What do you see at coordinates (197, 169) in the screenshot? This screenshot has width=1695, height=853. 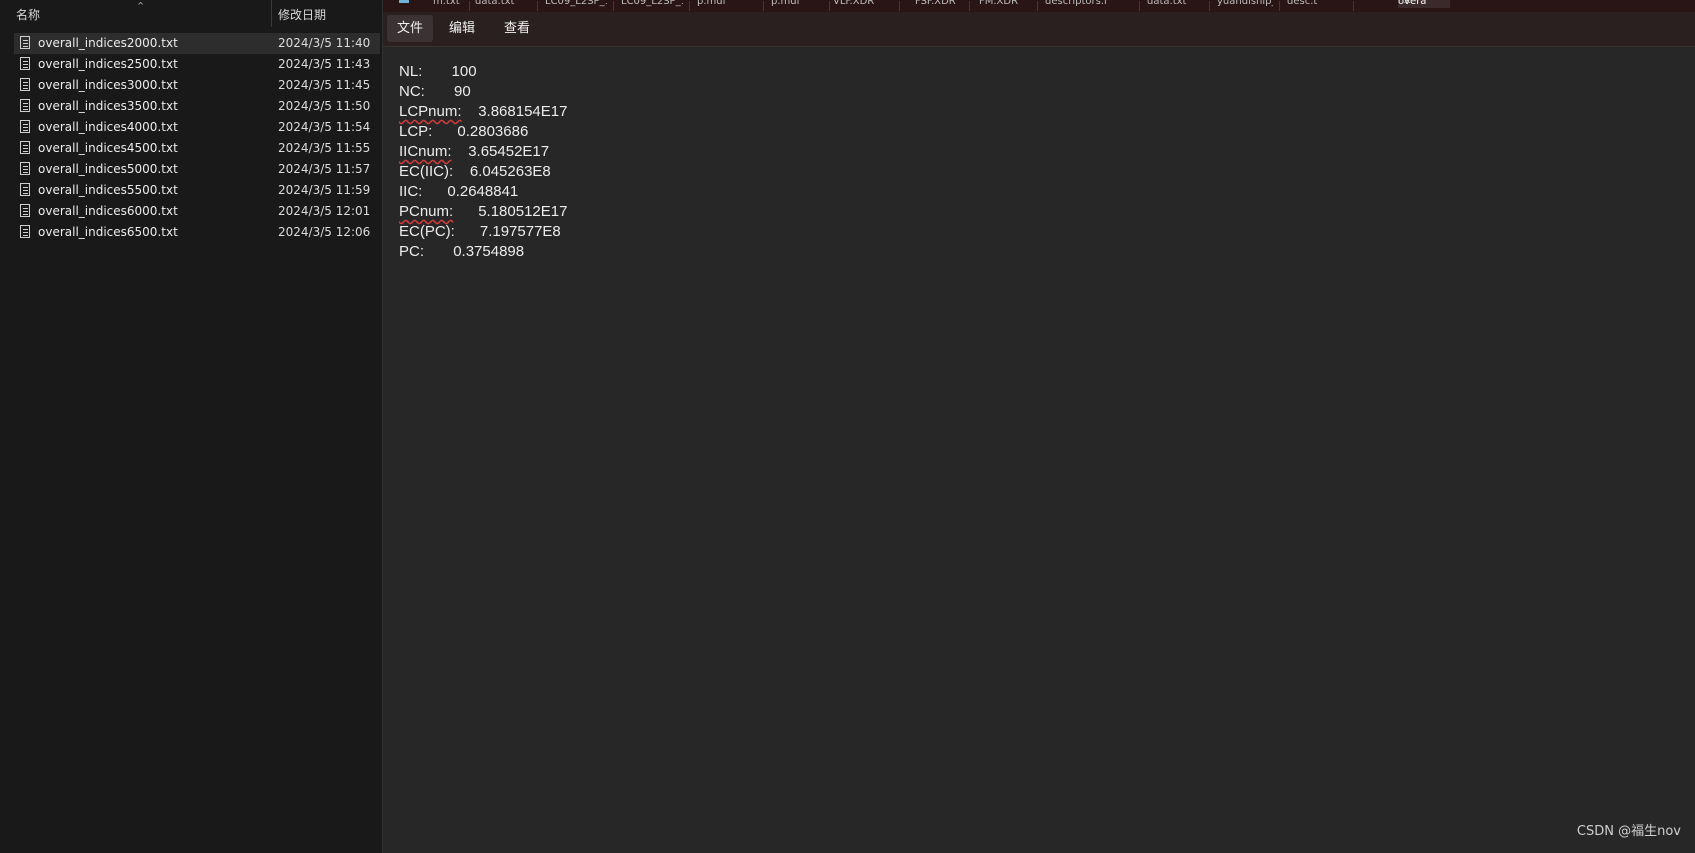 I see `file-row: overall_indices5000.txt 2024/3/5 11:57` at bounding box center [197, 169].